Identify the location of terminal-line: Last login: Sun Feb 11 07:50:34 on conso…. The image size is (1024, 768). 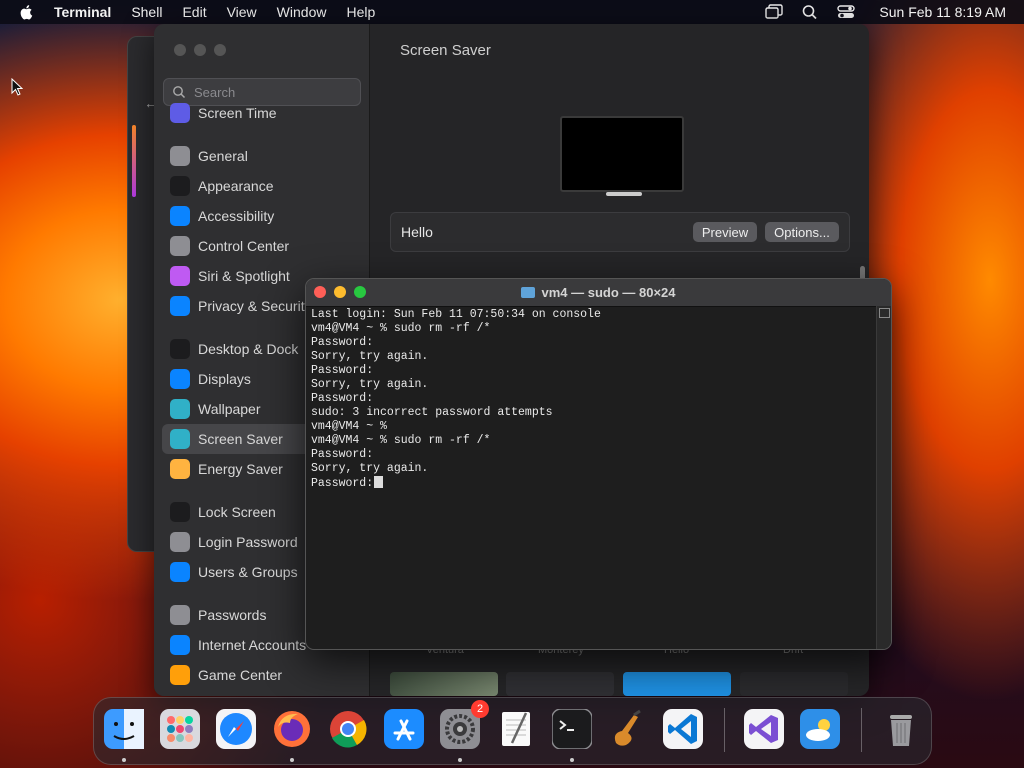
(591, 315).